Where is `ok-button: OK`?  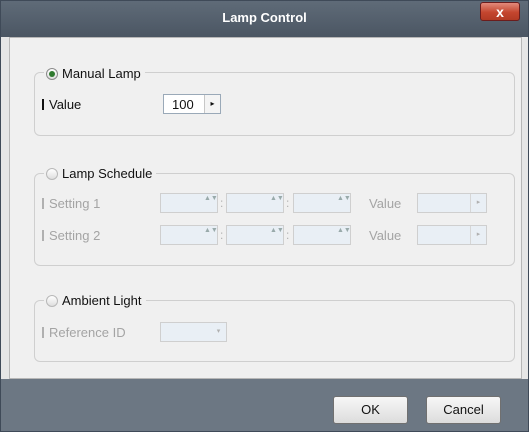 ok-button: OK is located at coordinates (370, 410).